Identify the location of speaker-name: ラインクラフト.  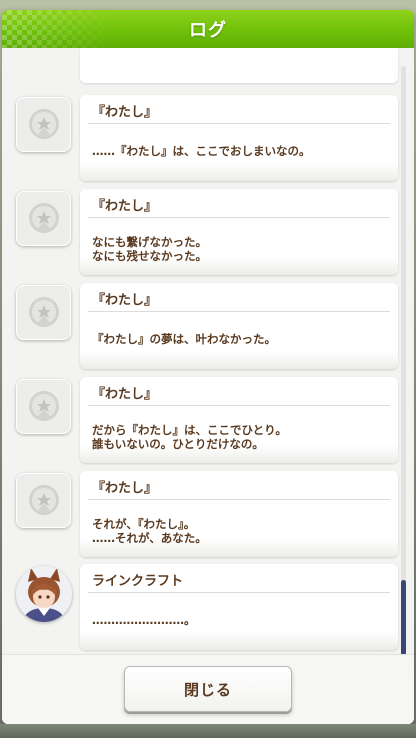
(138, 581).